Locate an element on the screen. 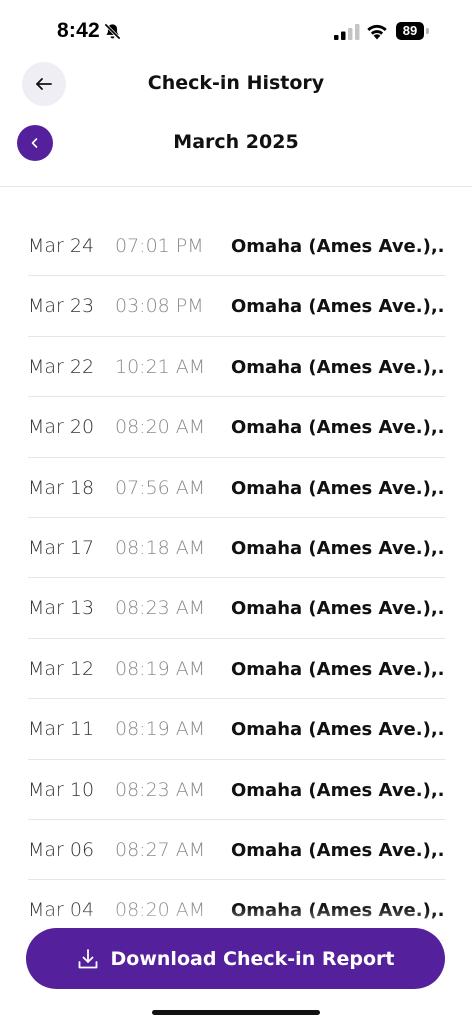 The height and width of the screenshot is (1024, 472). row-date: Mar 24 is located at coordinates (61, 246).